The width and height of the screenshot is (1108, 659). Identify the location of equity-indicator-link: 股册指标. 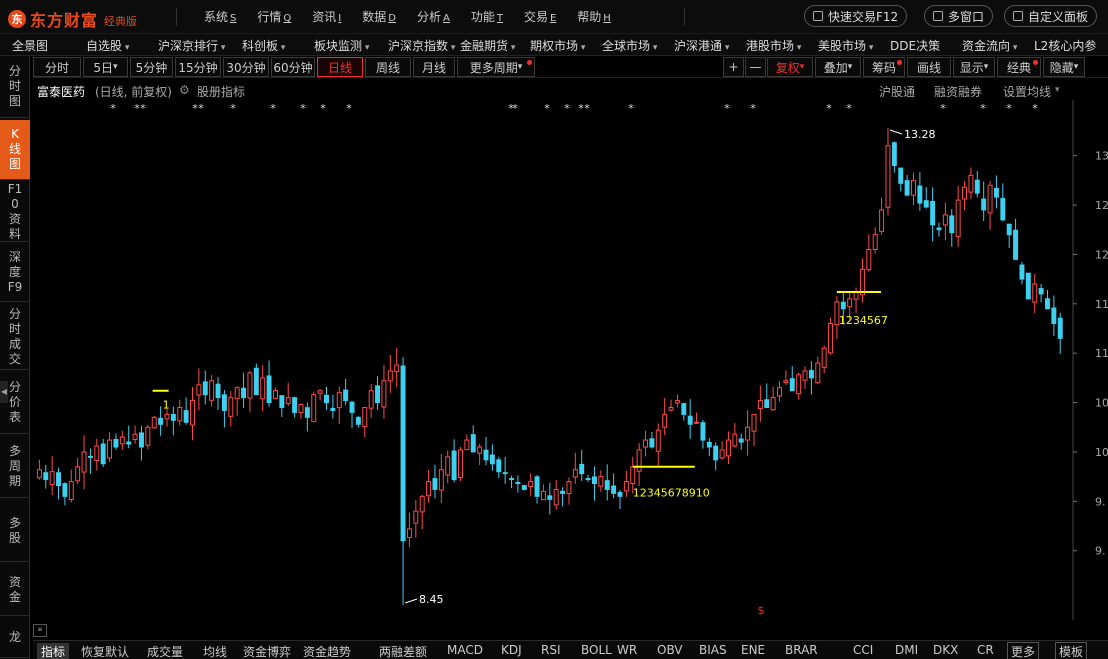
(221, 91).